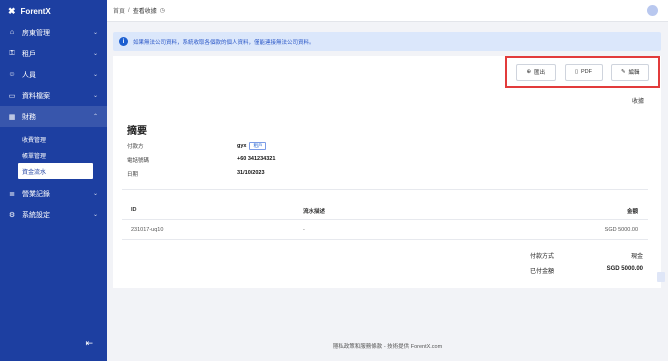 The height and width of the screenshot is (361, 668). I want to click on tenant-tag: 租戶, so click(258, 146).